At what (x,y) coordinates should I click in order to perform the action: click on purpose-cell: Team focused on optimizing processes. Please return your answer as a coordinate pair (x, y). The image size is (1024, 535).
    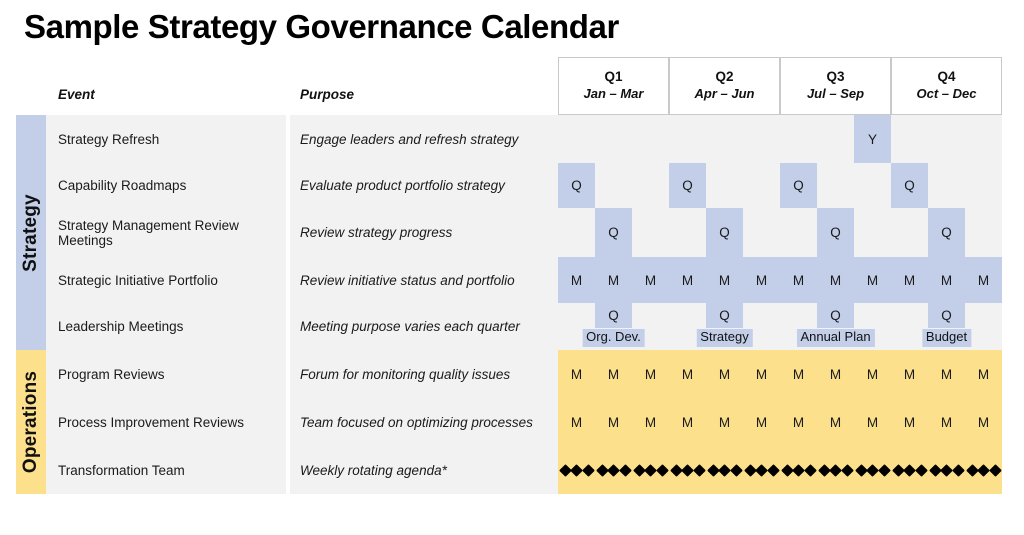
    Looking at the image, I should click on (424, 422).